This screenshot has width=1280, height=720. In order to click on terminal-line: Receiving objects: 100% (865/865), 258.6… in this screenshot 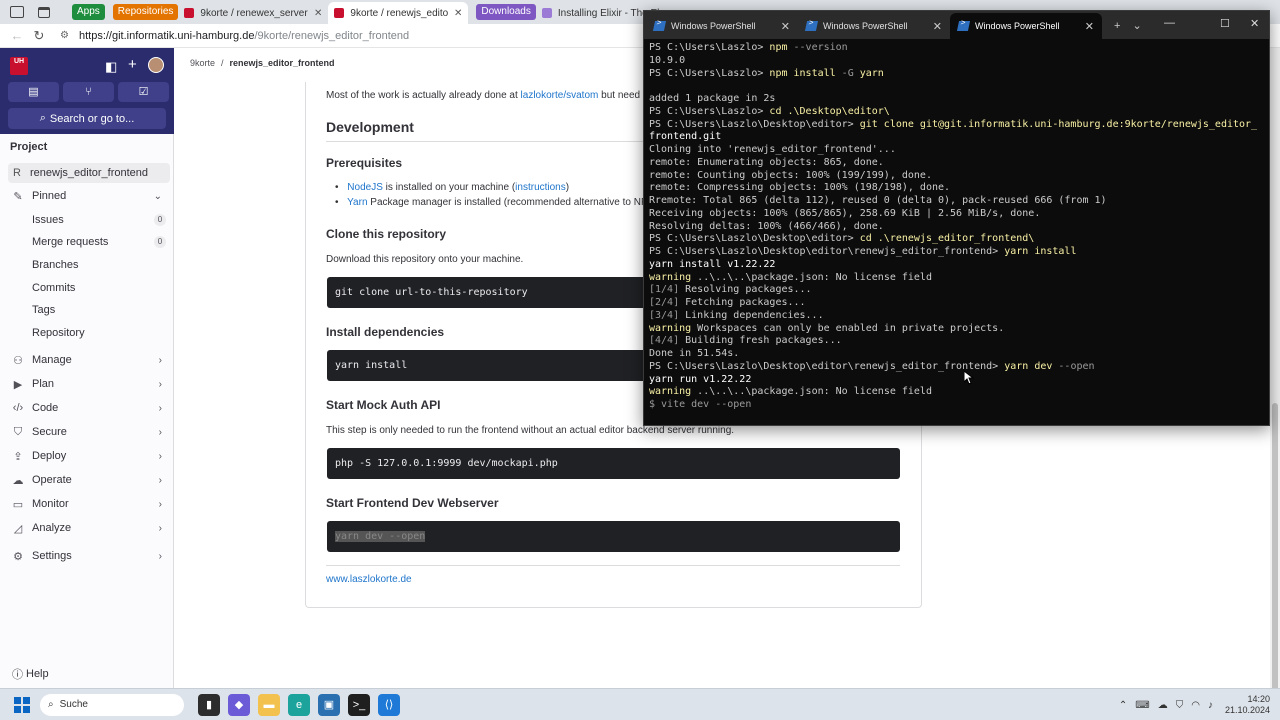, I will do `click(956, 214)`.